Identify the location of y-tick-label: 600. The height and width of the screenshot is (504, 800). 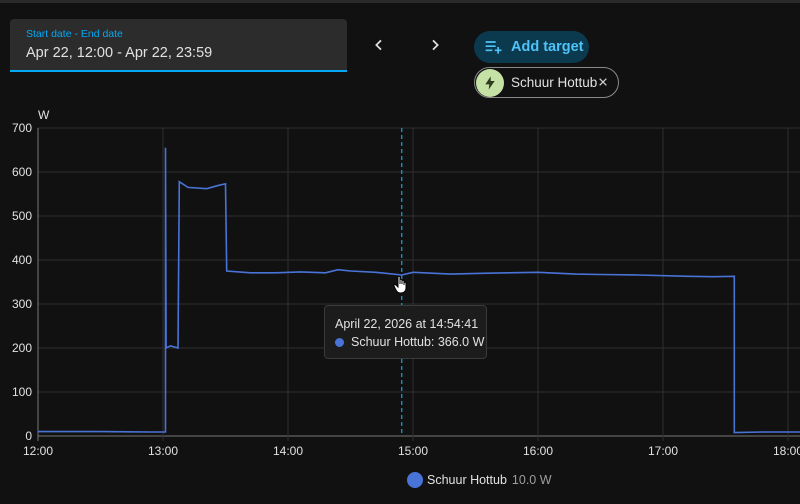
(22, 172).